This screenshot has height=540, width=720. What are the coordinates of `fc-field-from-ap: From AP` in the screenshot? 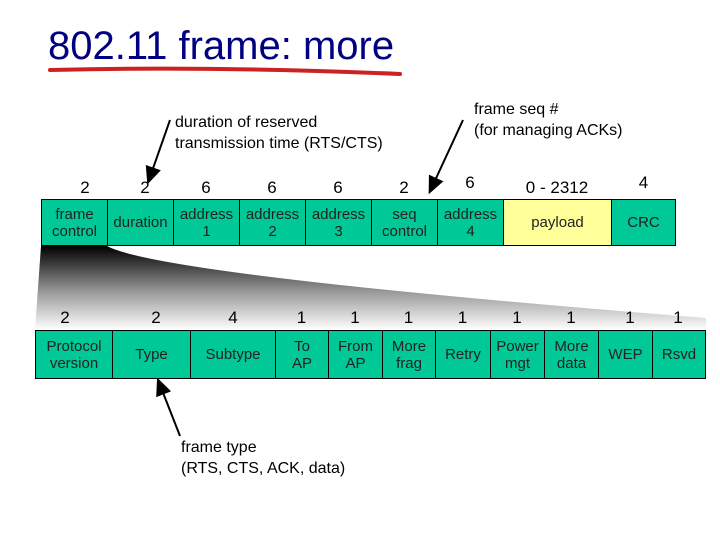 It's located at (355, 354).